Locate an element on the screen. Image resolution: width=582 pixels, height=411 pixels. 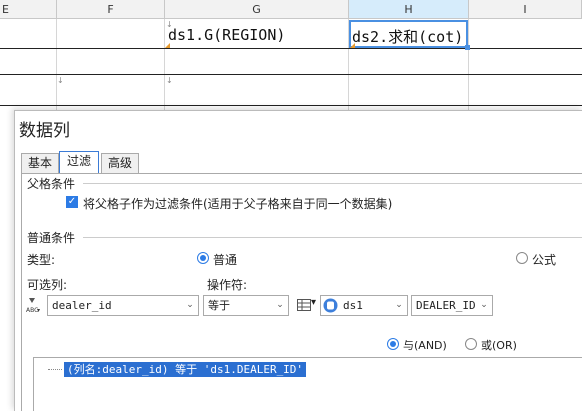
tab-basic: 基本 is located at coordinates (40, 163).